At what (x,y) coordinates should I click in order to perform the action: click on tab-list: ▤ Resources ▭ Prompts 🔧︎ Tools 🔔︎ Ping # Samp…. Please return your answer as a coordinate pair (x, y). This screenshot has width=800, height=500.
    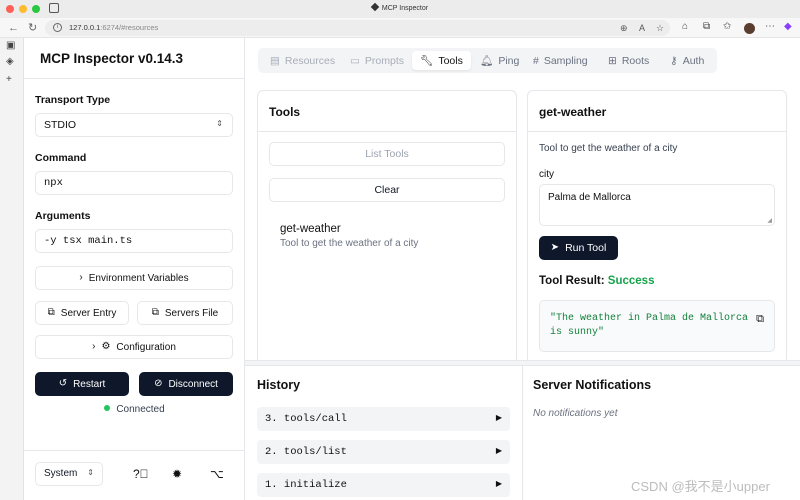
    Looking at the image, I should click on (487, 60).